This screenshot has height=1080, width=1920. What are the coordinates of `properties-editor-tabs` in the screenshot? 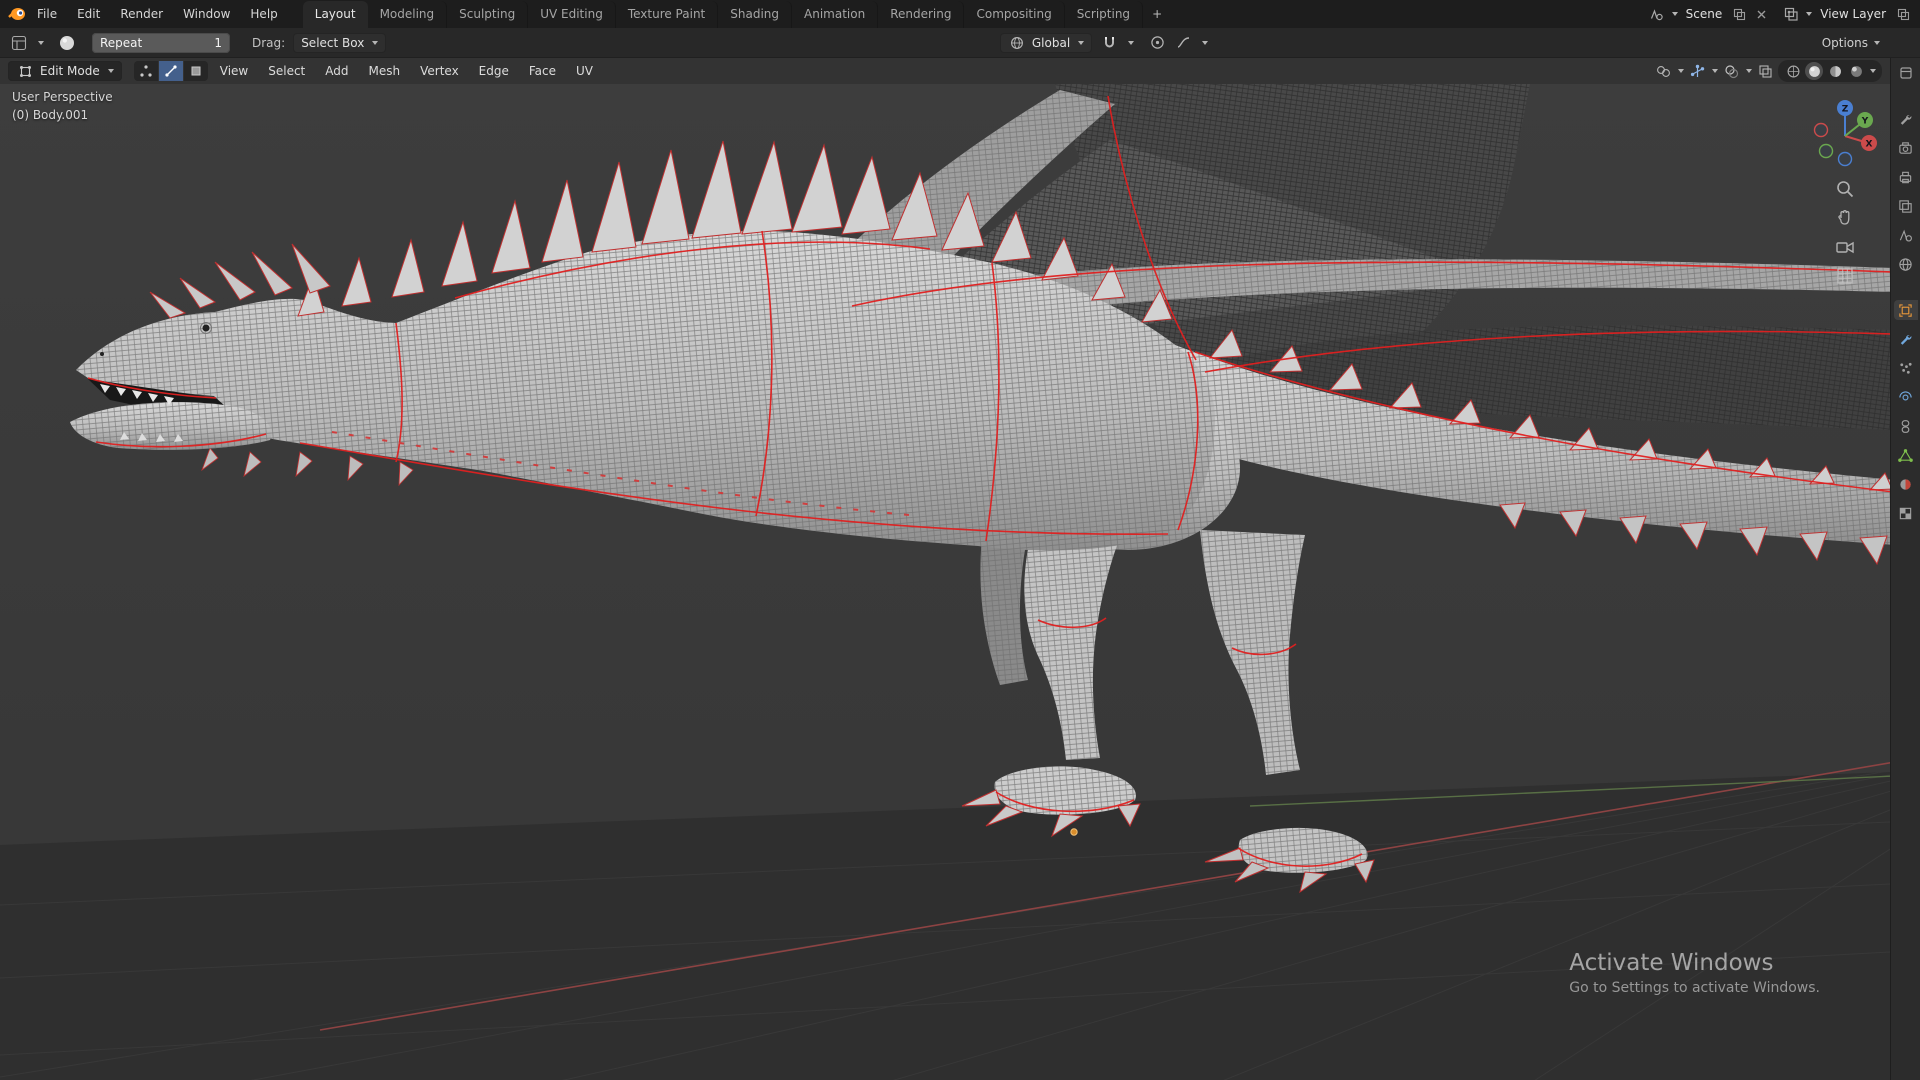 It's located at (1905, 569).